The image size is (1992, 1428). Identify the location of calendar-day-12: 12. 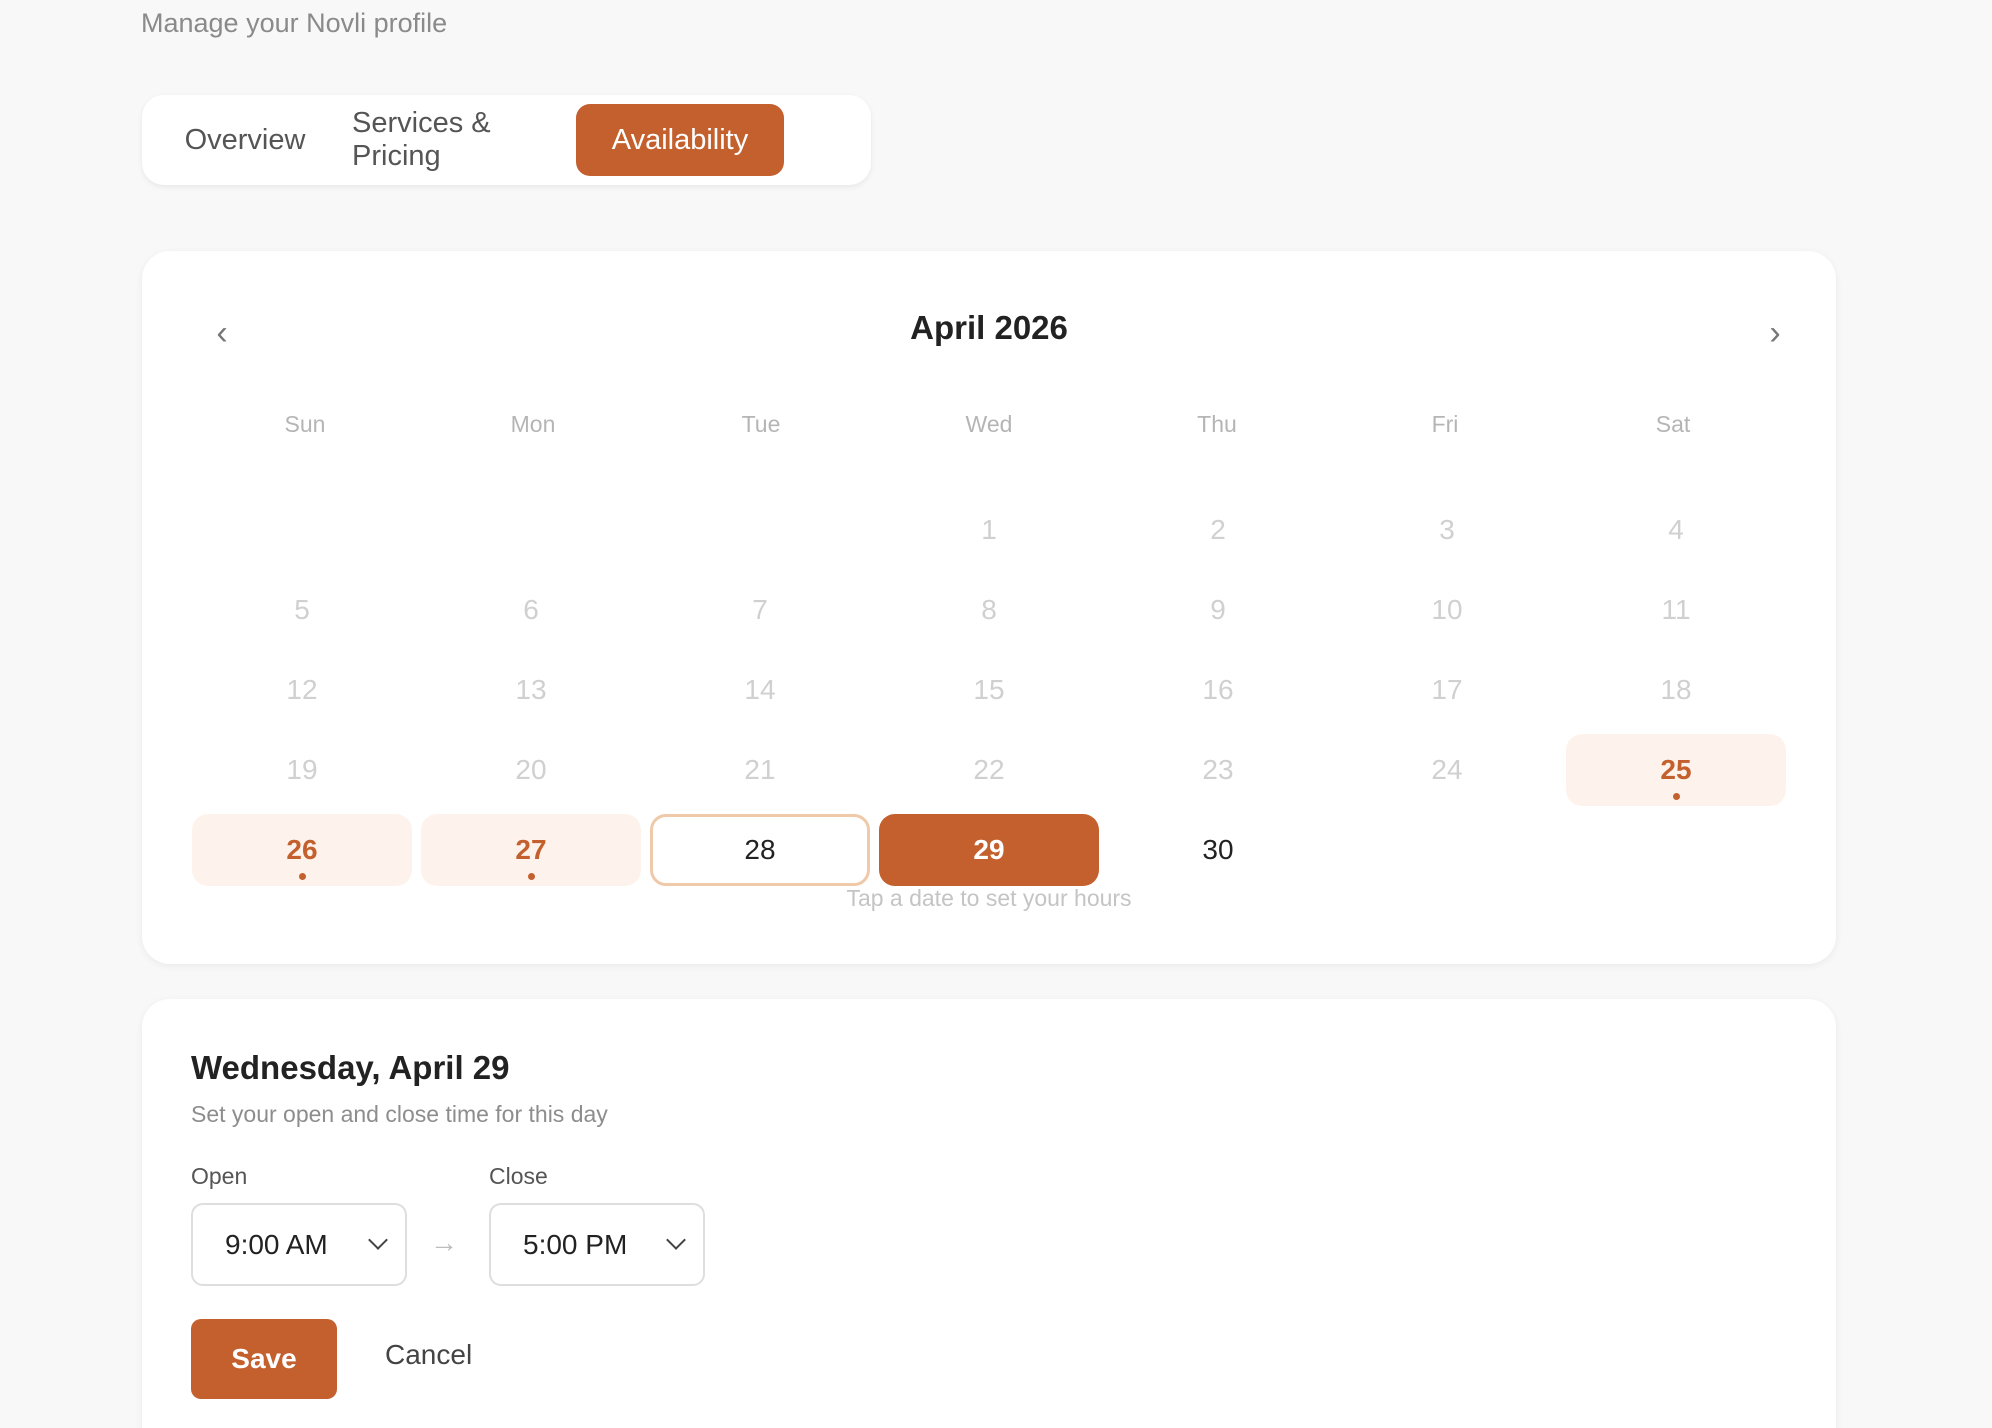
(302, 689).